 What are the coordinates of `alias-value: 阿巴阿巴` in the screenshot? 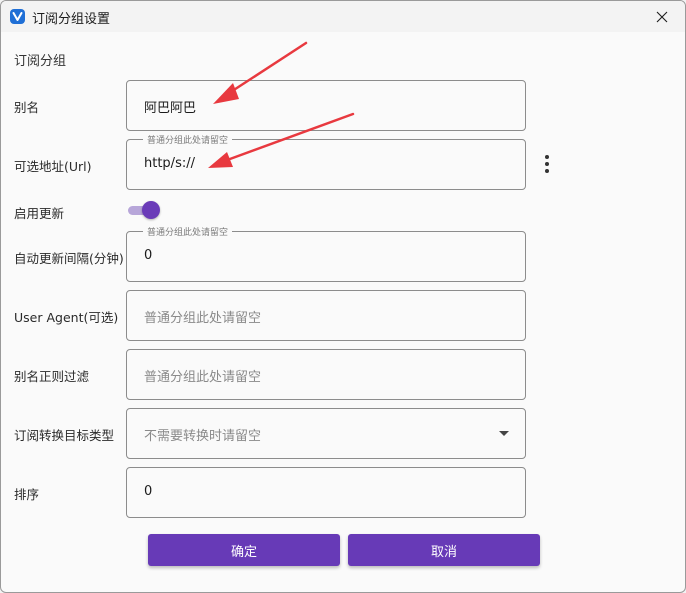 It's located at (170, 108).